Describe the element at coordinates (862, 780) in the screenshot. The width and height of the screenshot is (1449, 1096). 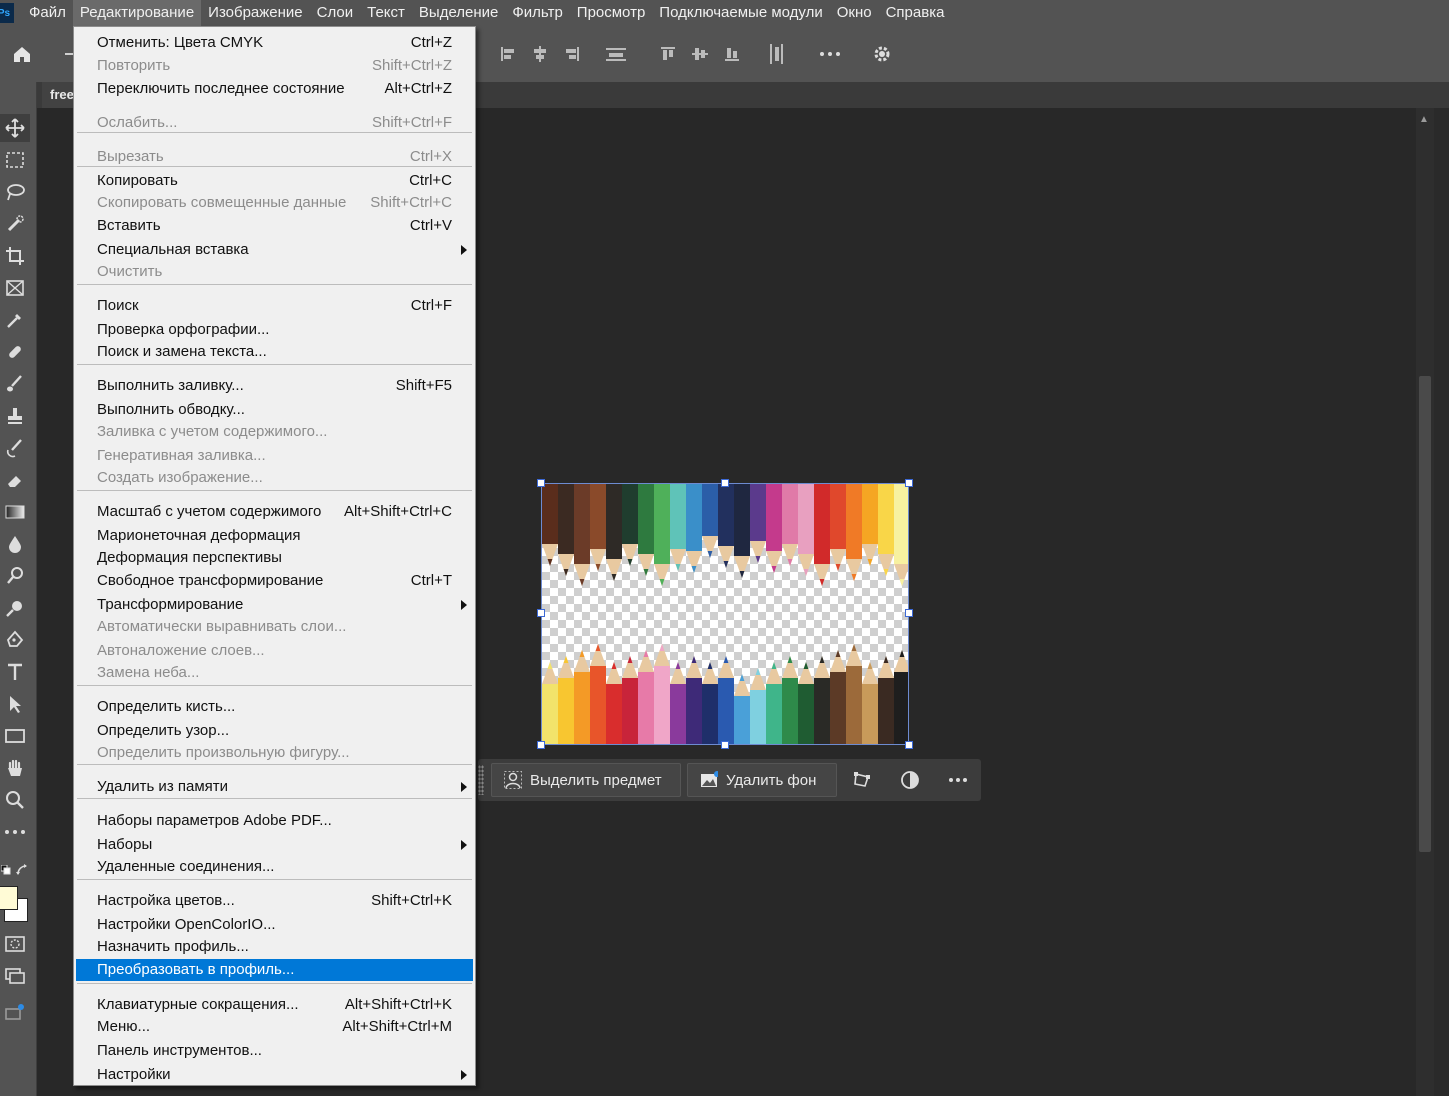
I see `transform-icon` at that location.